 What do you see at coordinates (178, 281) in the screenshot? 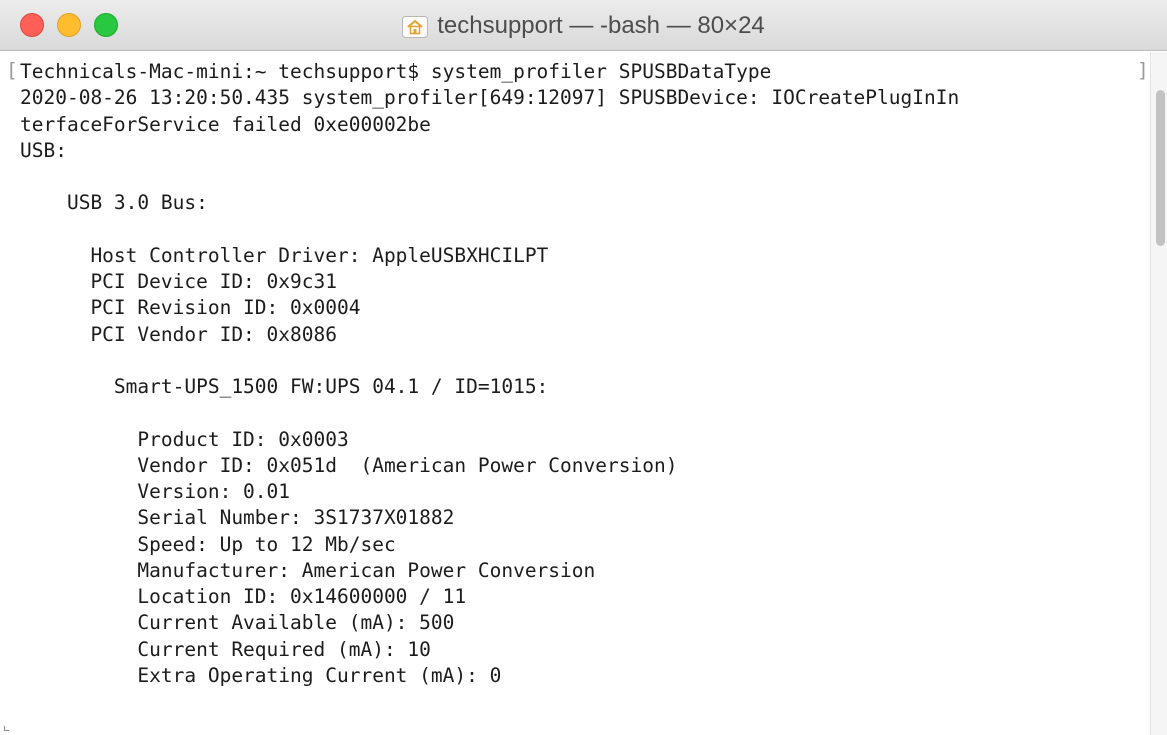
I see `terminal-line: PCI Device ID: 0x9c31` at bounding box center [178, 281].